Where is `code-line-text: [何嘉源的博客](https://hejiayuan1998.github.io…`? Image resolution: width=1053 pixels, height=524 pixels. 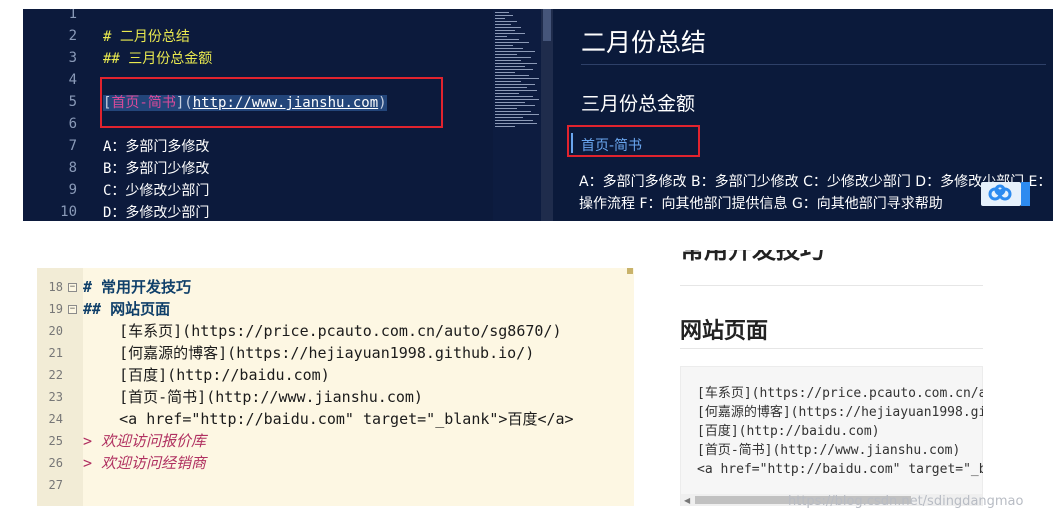
code-line-text: [何嘉源的博客](https://hejiayuan1998.github.io… is located at coordinates (309, 353).